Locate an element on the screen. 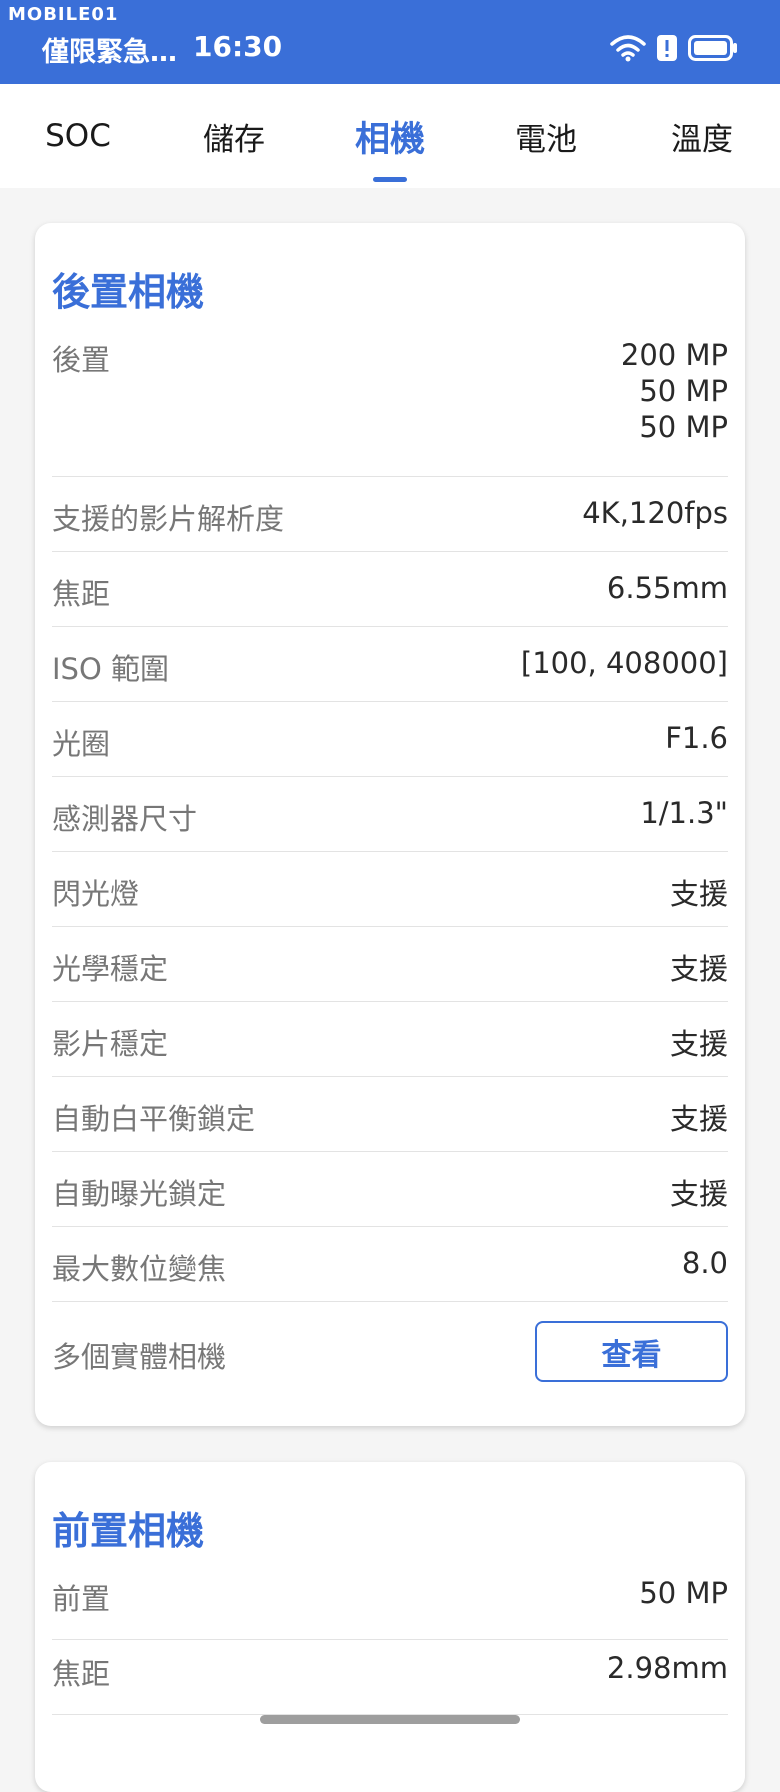  spec-label: 閃光燈 is located at coordinates (96, 894).